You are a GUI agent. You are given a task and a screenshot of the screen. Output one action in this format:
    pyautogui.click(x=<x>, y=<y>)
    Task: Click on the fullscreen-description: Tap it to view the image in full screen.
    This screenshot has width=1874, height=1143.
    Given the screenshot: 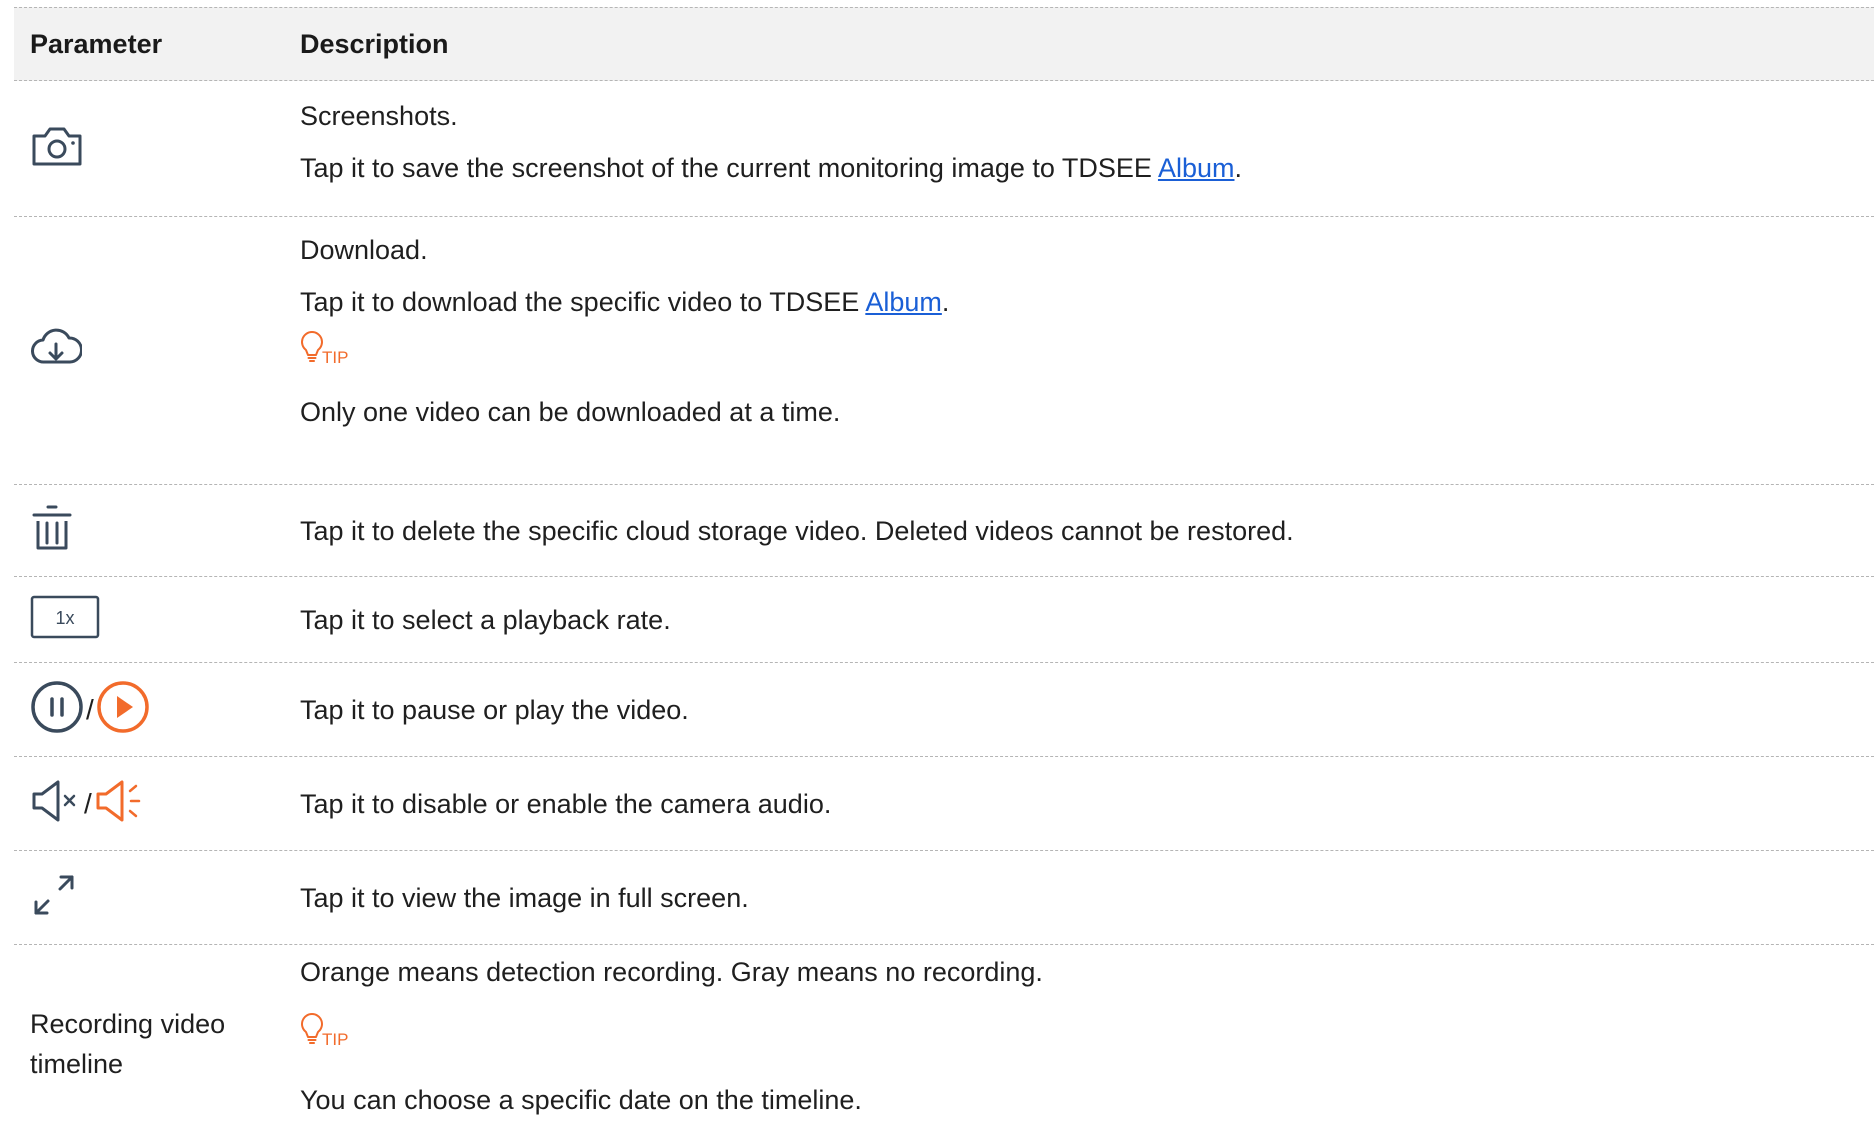 What is the action you would take?
    pyautogui.click(x=524, y=897)
    